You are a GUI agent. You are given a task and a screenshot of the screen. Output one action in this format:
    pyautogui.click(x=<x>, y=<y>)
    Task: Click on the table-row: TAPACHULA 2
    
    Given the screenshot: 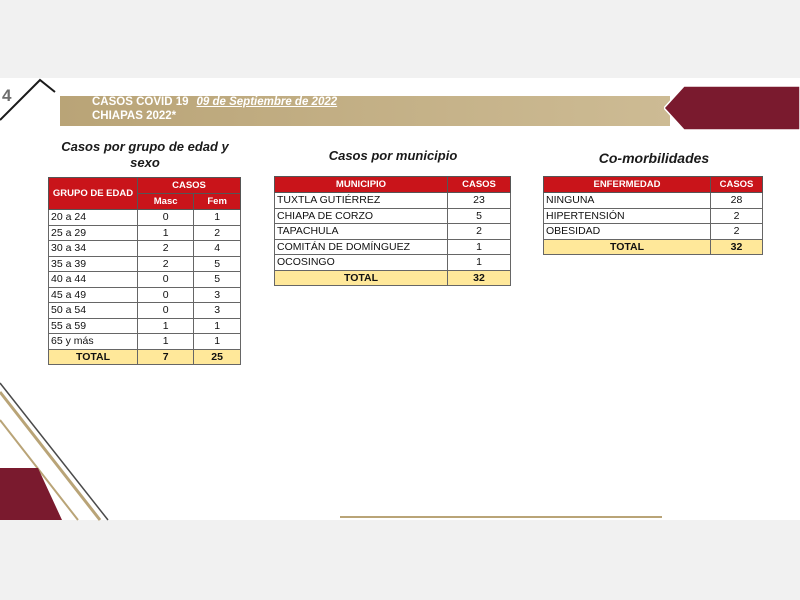 What is the action you would take?
    pyautogui.click(x=392, y=231)
    